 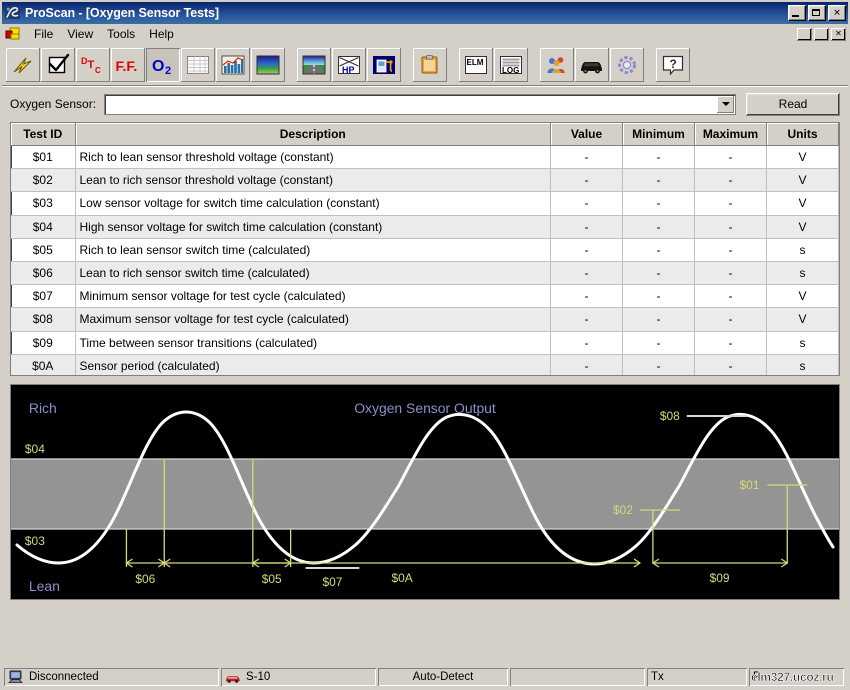 What do you see at coordinates (13, 34) in the screenshot?
I see `mdi-document-icon` at bounding box center [13, 34].